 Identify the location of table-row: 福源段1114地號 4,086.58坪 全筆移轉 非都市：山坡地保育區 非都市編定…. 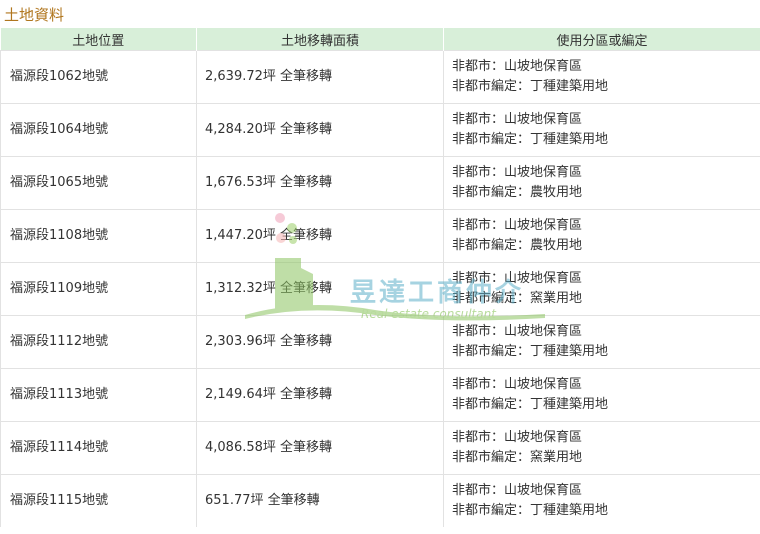
(380, 448).